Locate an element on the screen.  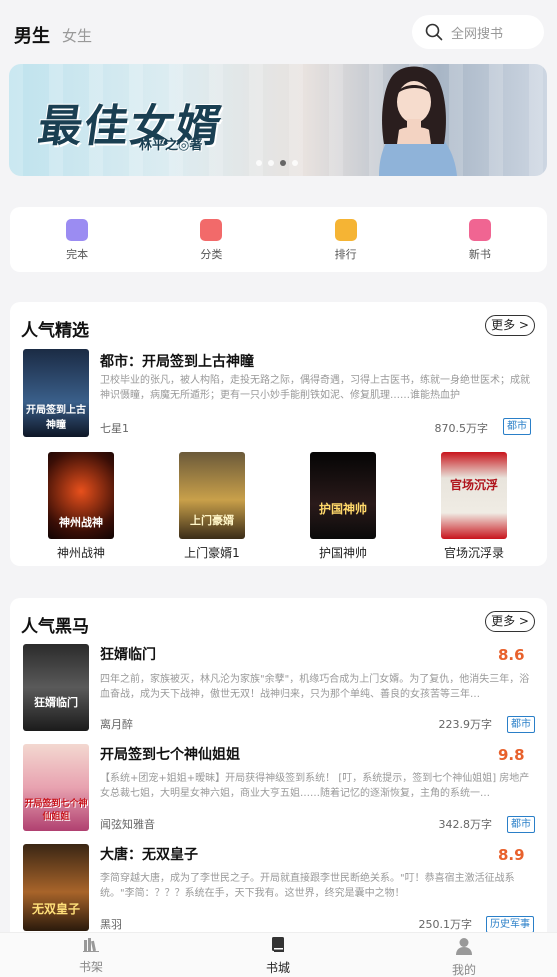
book-title: 都市：开局签到上古神瞳 is located at coordinates (177, 362).